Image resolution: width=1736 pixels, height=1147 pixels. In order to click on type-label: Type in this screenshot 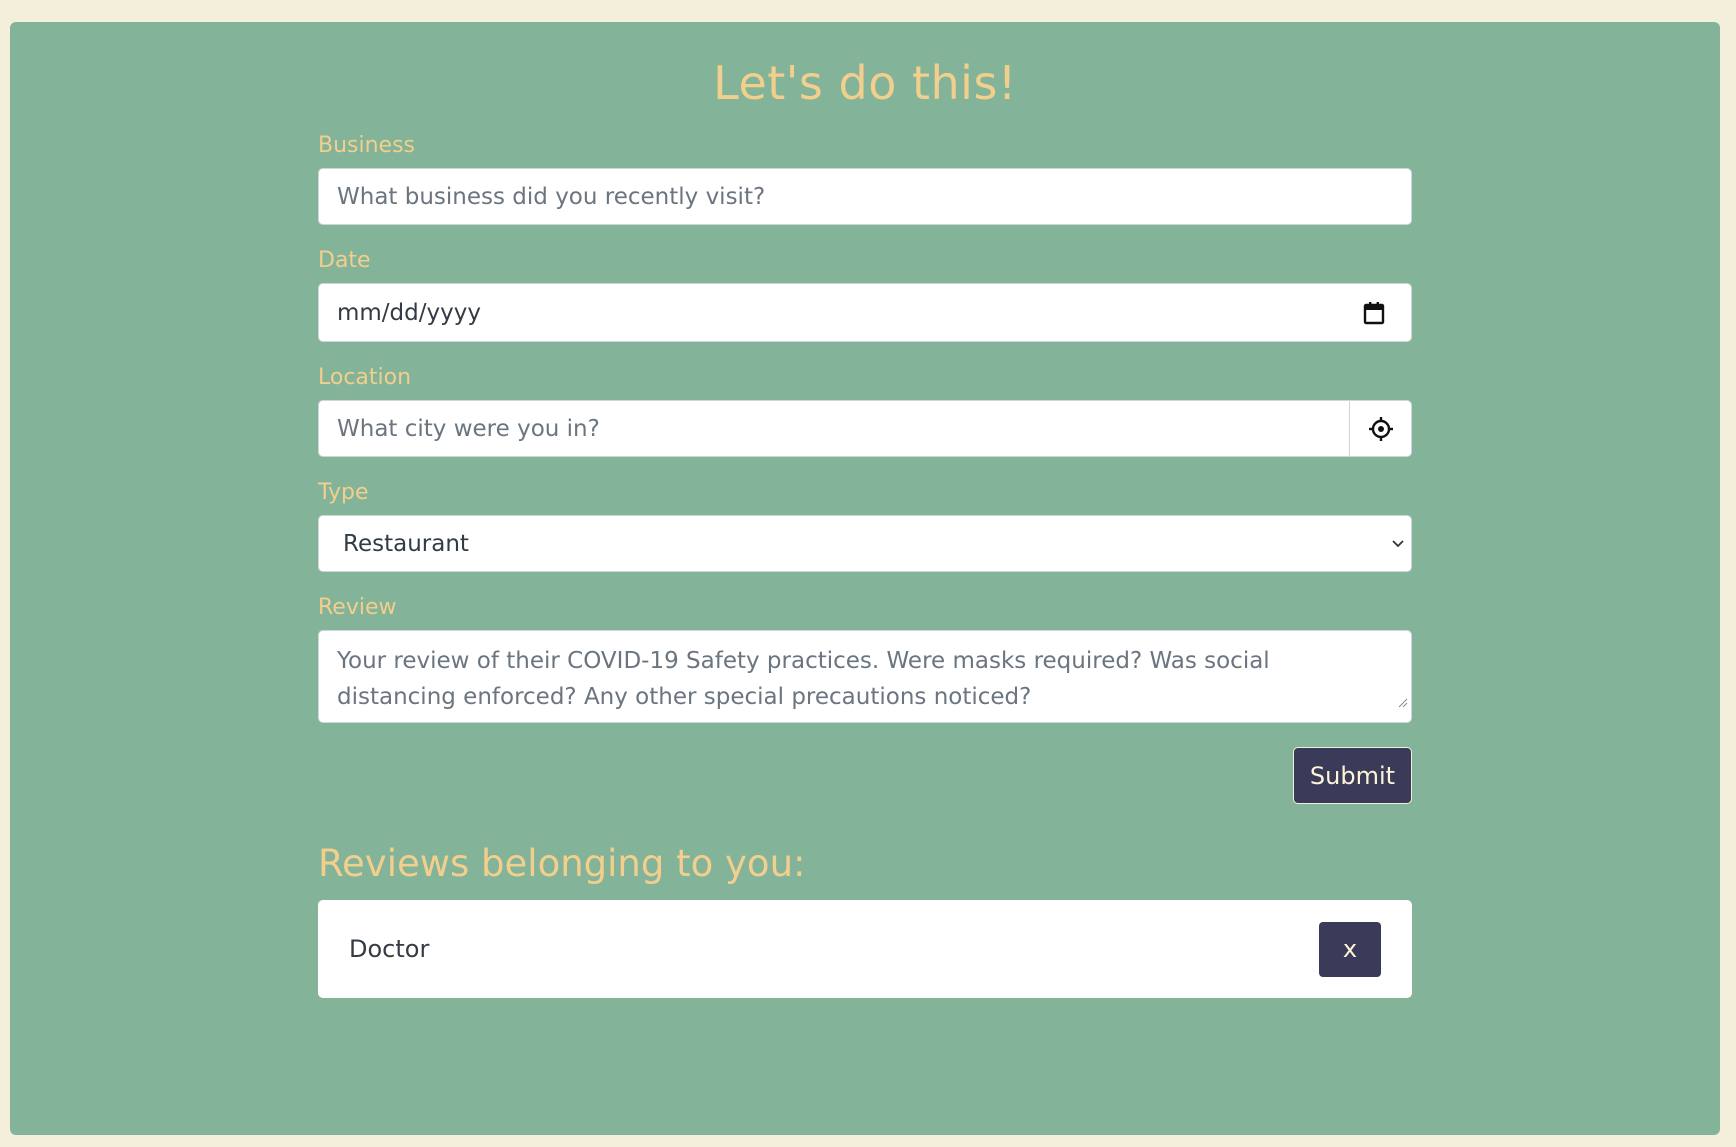, I will do `click(343, 492)`.